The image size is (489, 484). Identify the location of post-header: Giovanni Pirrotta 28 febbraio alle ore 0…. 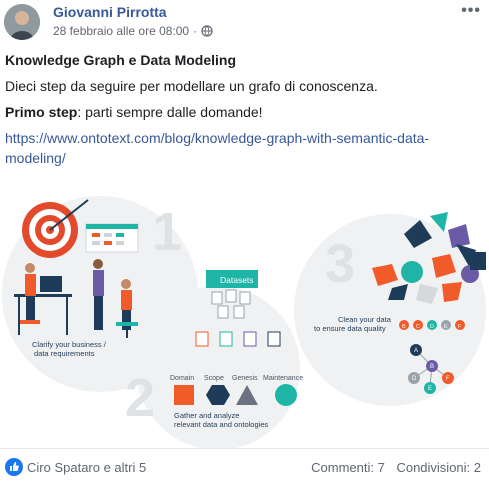
(244, 22).